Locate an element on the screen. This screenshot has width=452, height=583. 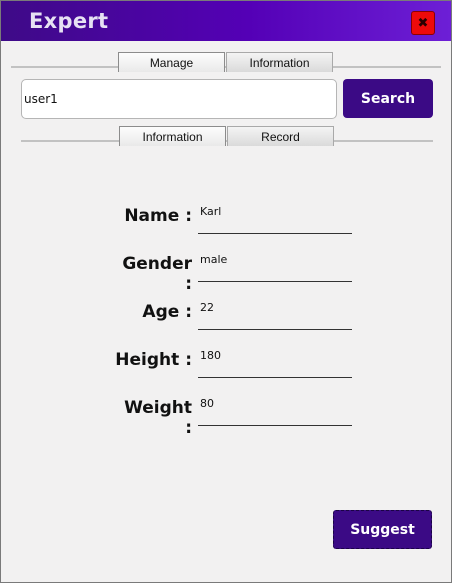
gender-label: Gender : is located at coordinates (157, 274).